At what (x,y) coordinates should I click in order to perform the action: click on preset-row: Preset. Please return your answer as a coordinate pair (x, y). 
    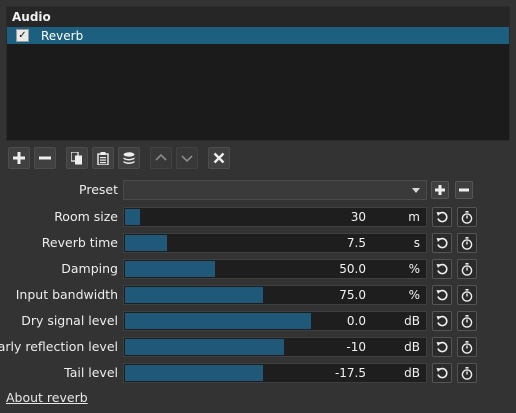
    Looking at the image, I should click on (258, 190).